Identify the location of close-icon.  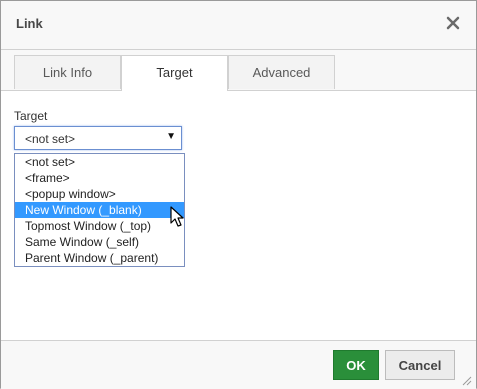
(453, 23).